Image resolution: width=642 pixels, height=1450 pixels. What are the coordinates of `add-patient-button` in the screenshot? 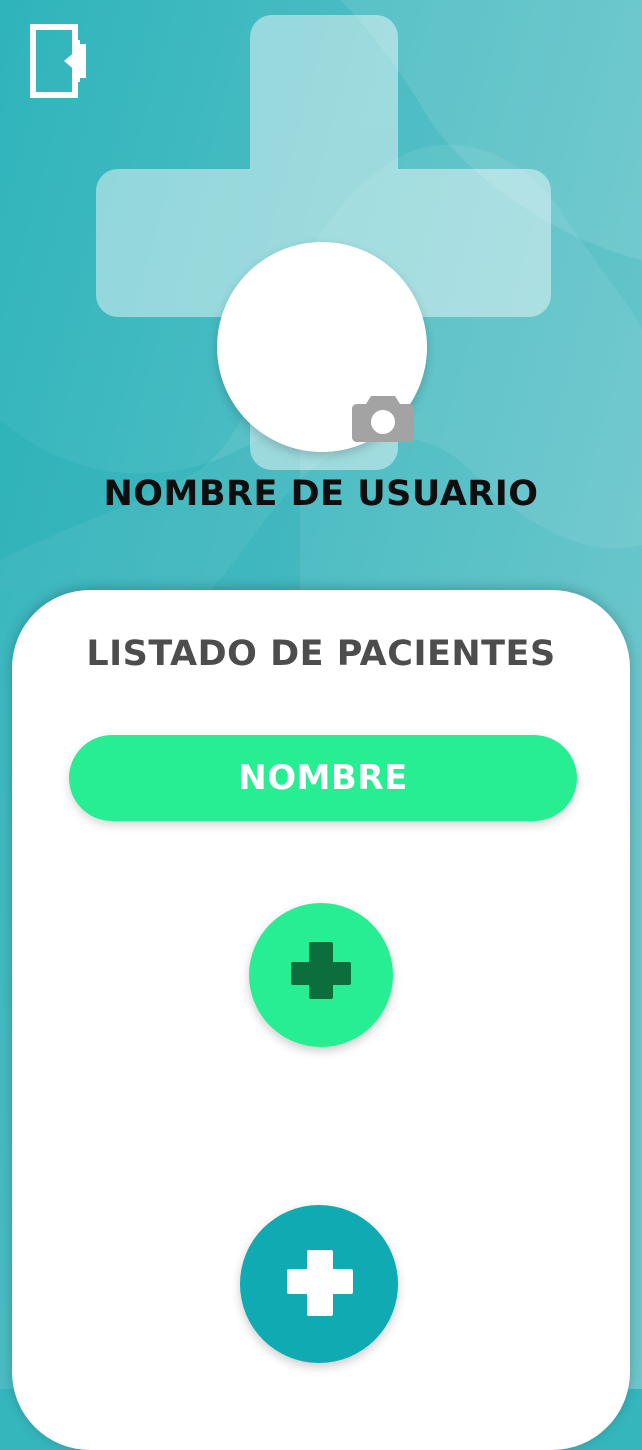 It's located at (321, 975).